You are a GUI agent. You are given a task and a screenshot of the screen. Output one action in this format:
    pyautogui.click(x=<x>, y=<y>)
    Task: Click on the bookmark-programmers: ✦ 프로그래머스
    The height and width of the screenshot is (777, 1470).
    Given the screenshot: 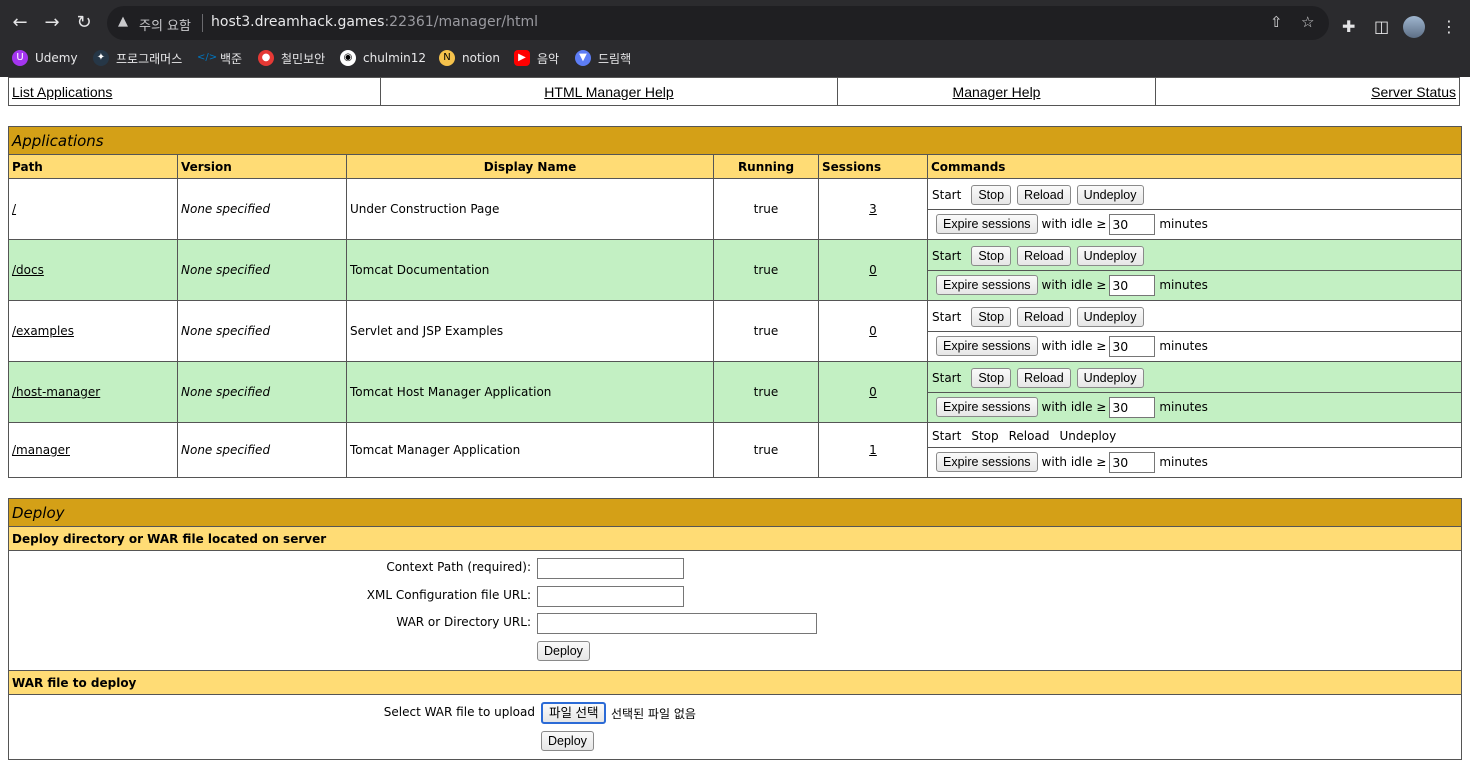 What is the action you would take?
    pyautogui.click(x=137, y=58)
    